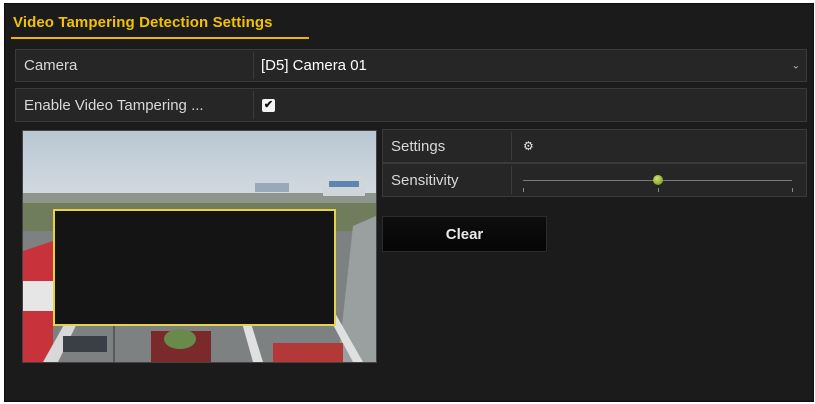 Image resolution: width=815 pixels, height=404 pixels. What do you see at coordinates (194, 267) in the screenshot?
I see `tamper-detection-area` at bounding box center [194, 267].